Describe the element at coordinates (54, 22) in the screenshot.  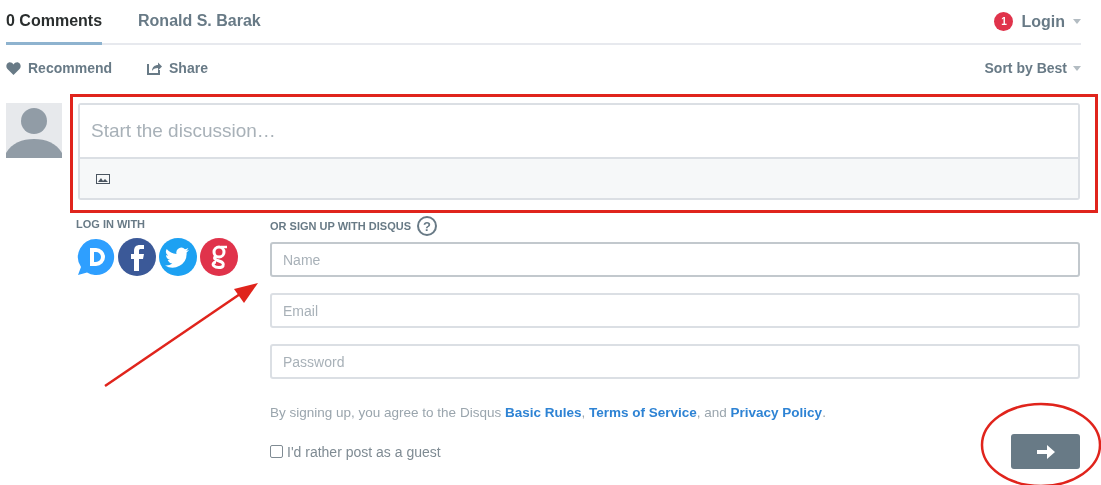
I see `tab: 0 Comments` at that location.